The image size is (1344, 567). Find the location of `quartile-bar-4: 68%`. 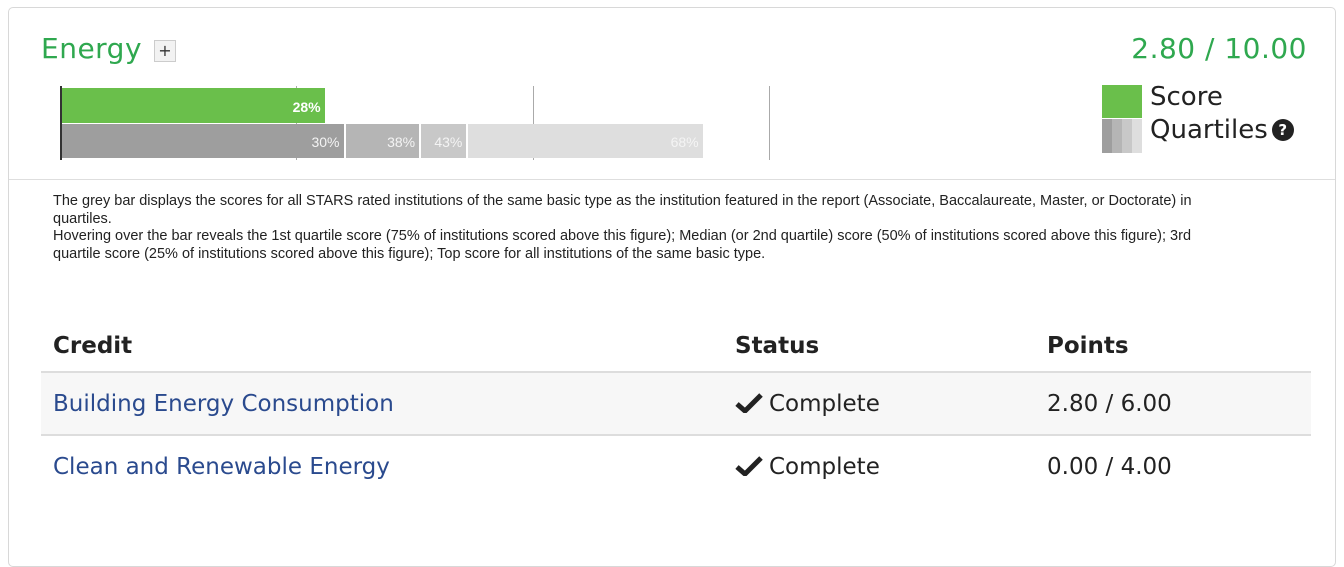

quartile-bar-4: 68% is located at coordinates (585, 141).